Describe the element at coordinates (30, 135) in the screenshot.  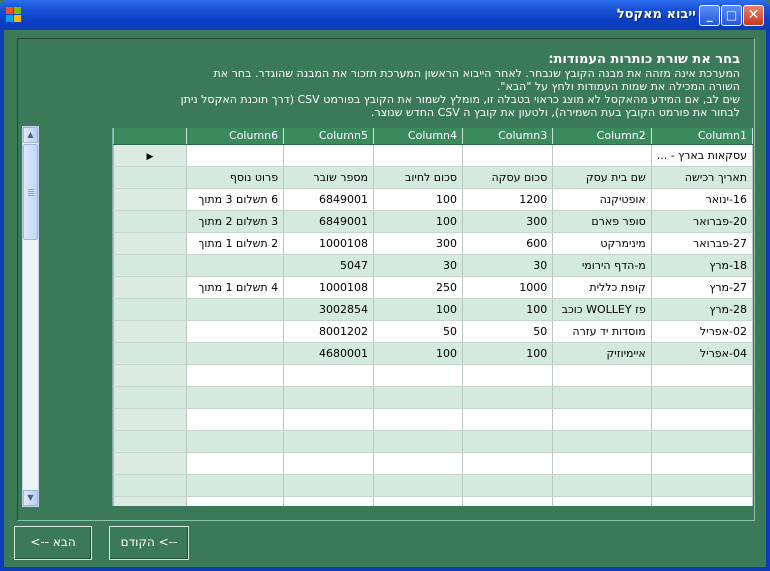
I see `scroll-up-button: ▲` at that location.